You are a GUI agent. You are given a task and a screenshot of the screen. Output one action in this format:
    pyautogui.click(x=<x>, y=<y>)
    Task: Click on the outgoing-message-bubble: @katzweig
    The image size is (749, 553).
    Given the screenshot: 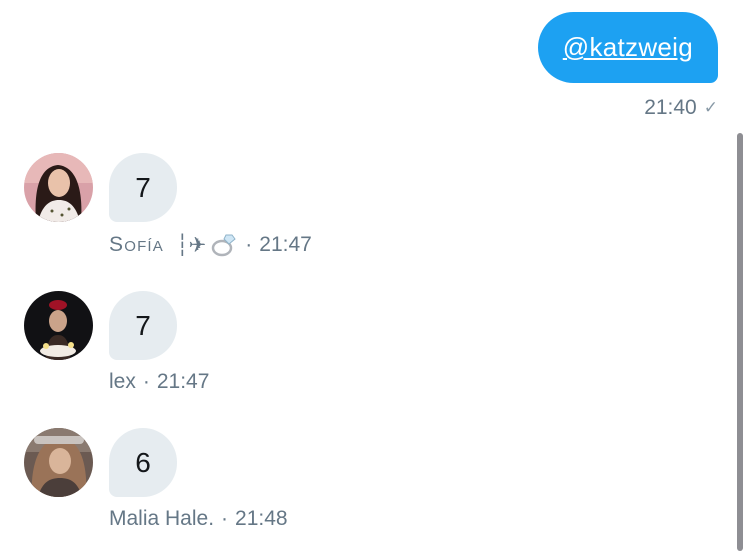 What is the action you would take?
    pyautogui.click(x=627, y=47)
    